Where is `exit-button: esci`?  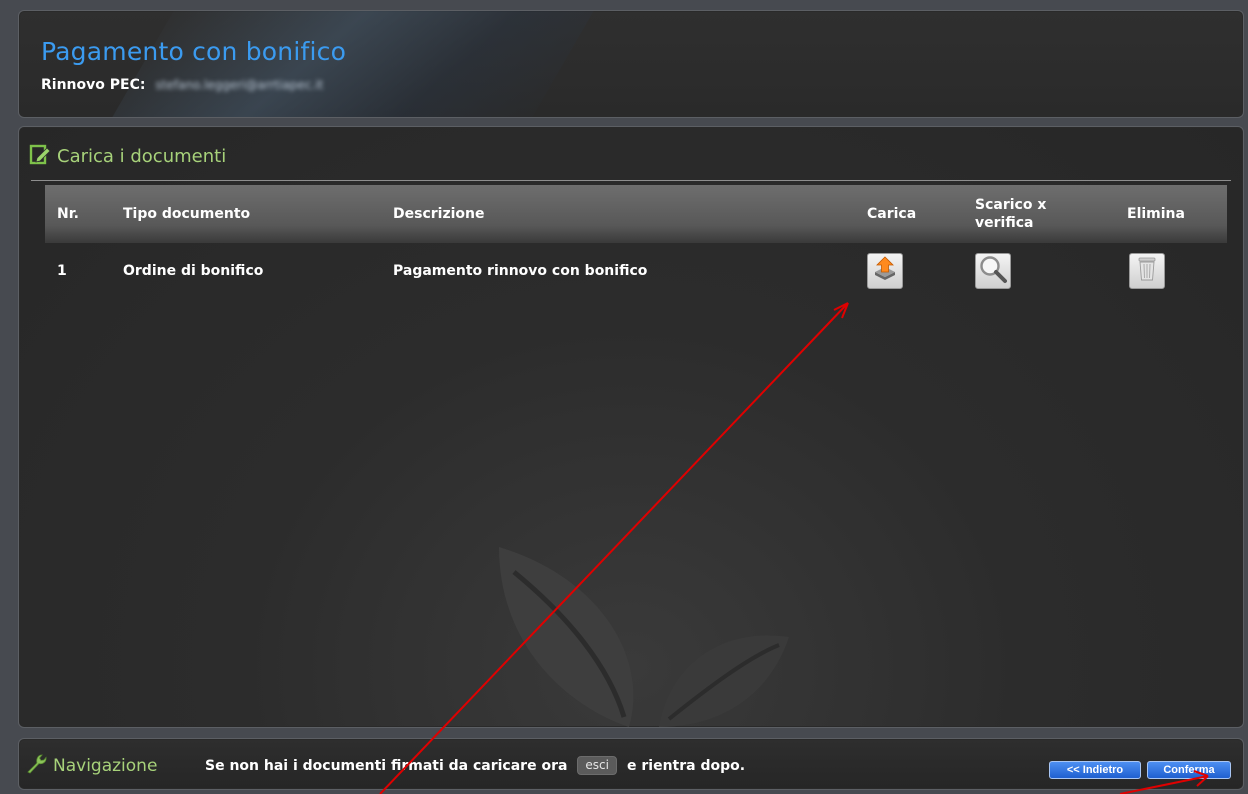
exit-button: esci is located at coordinates (597, 765).